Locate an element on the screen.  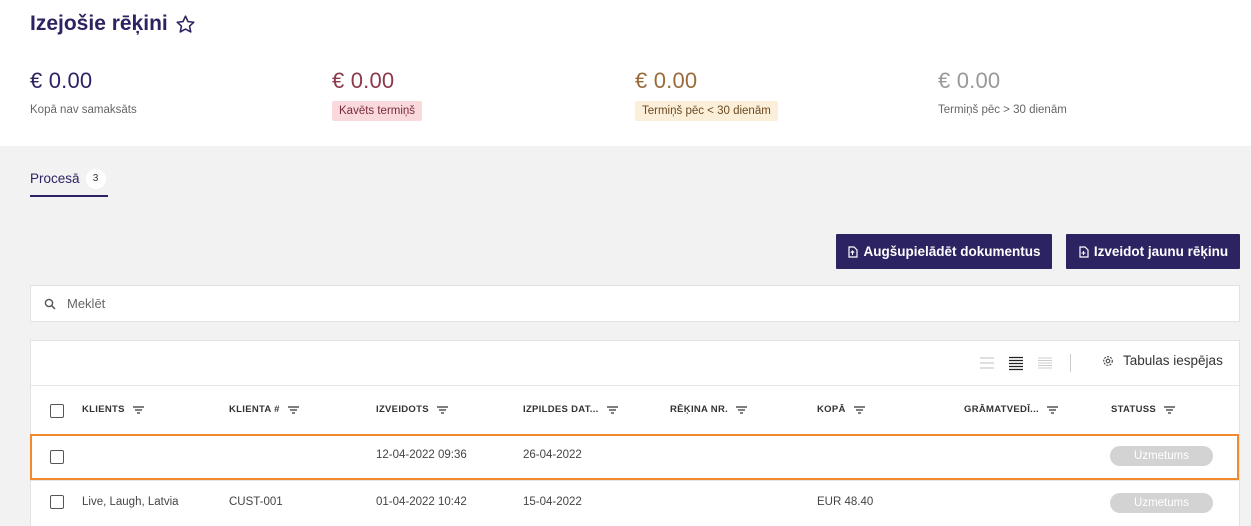
cell-due-date: 15-04-2022 is located at coordinates (552, 502).